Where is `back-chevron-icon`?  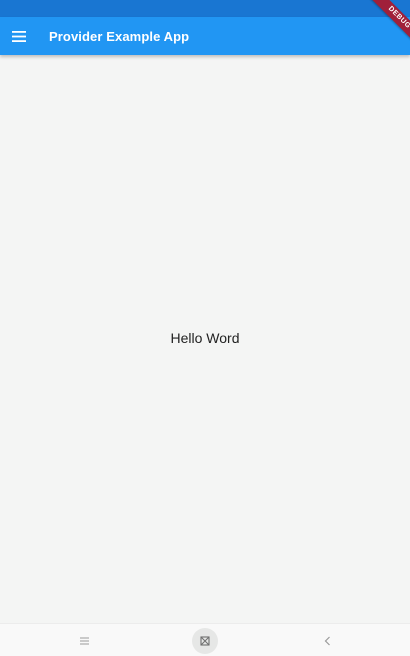 back-chevron-icon is located at coordinates (327, 640).